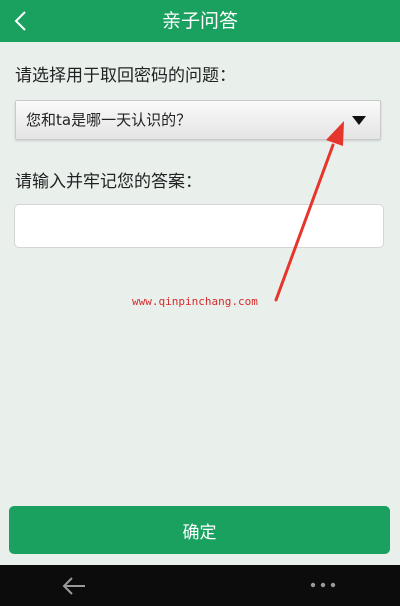 The image size is (400, 606). What do you see at coordinates (74, 586) in the screenshot?
I see `back-arrow-icon` at bounding box center [74, 586].